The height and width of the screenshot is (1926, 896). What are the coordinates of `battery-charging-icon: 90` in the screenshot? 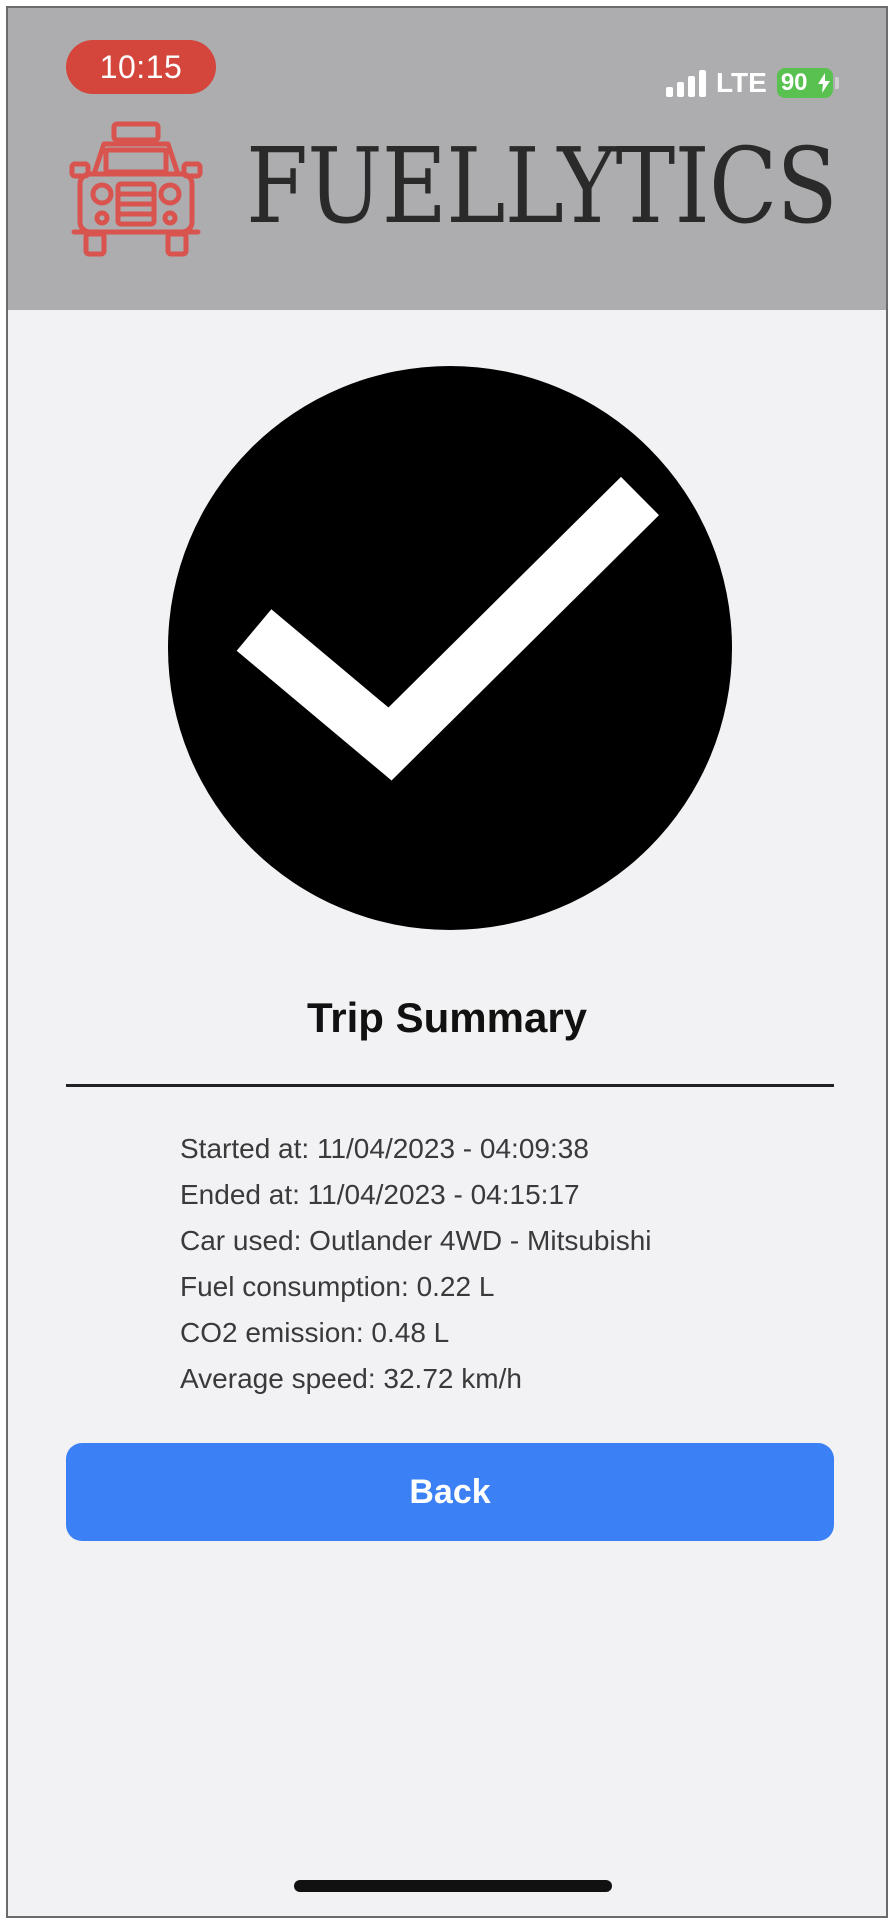 It's located at (804, 83).